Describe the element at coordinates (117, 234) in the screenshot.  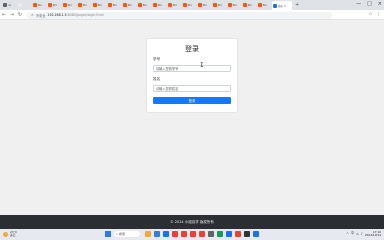
I see `search-icon: ⌕` at that location.